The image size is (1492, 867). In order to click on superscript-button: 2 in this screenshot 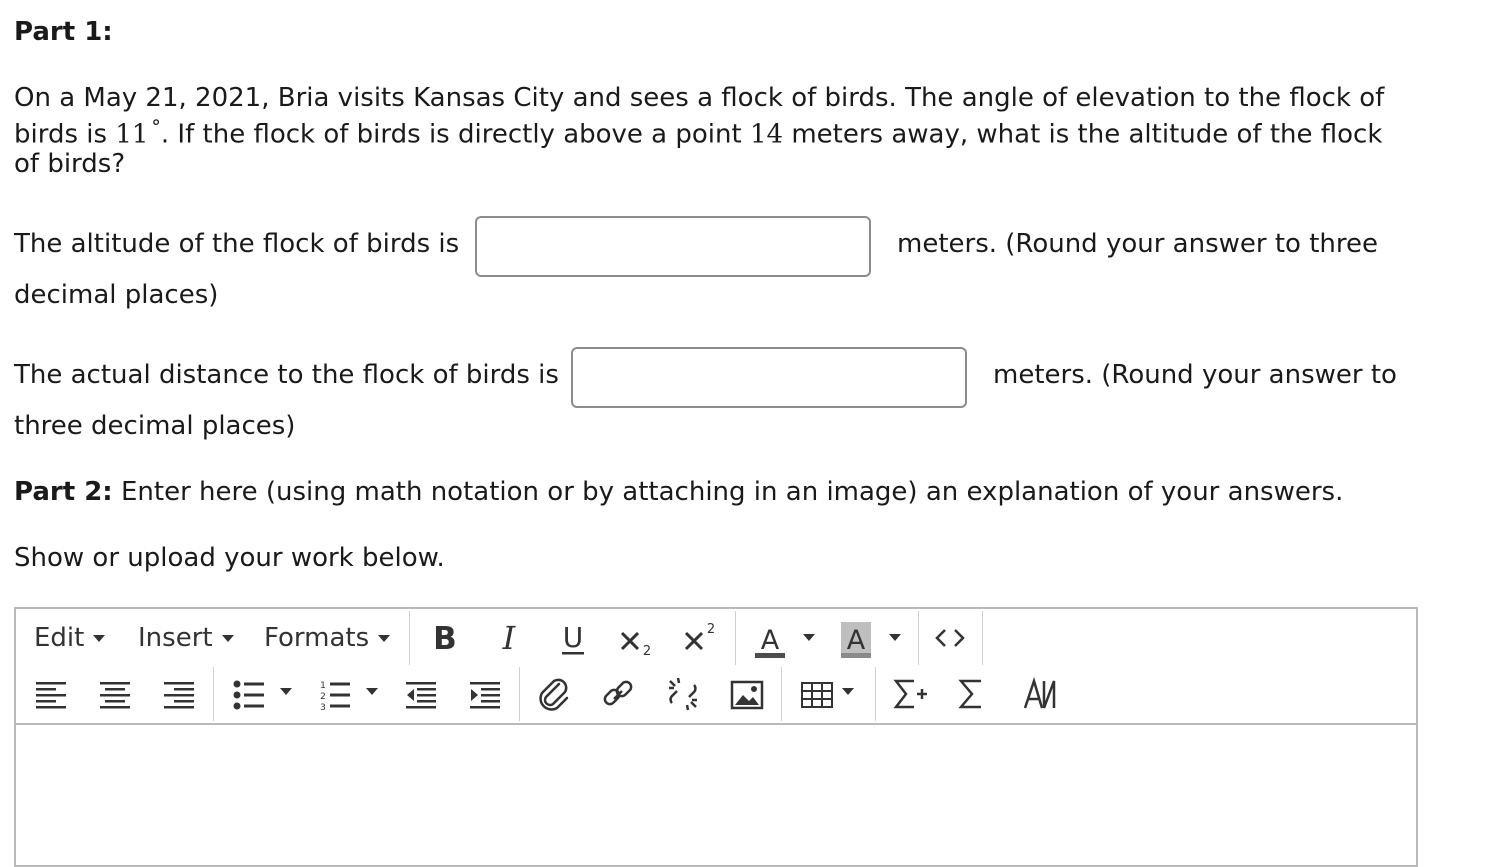, I will do `click(700, 637)`.